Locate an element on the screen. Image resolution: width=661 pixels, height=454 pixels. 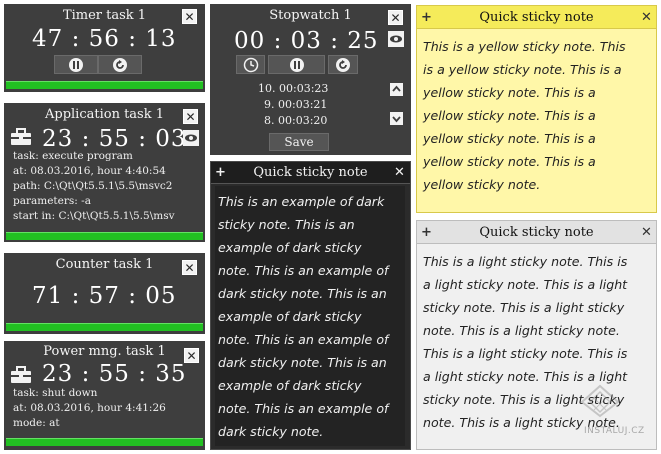
lap-button is located at coordinates (250, 64).